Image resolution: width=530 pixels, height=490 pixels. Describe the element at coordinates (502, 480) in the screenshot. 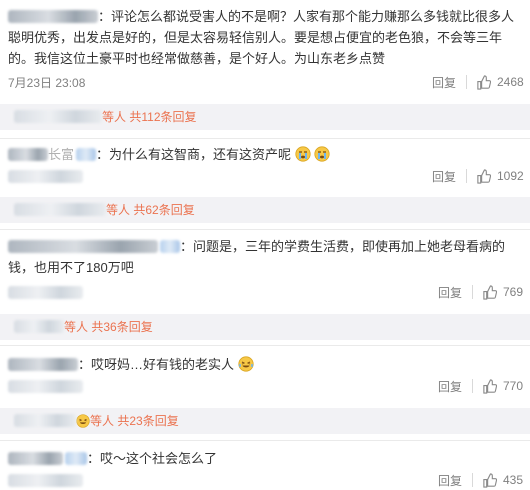

I see `like-button: 435` at that location.